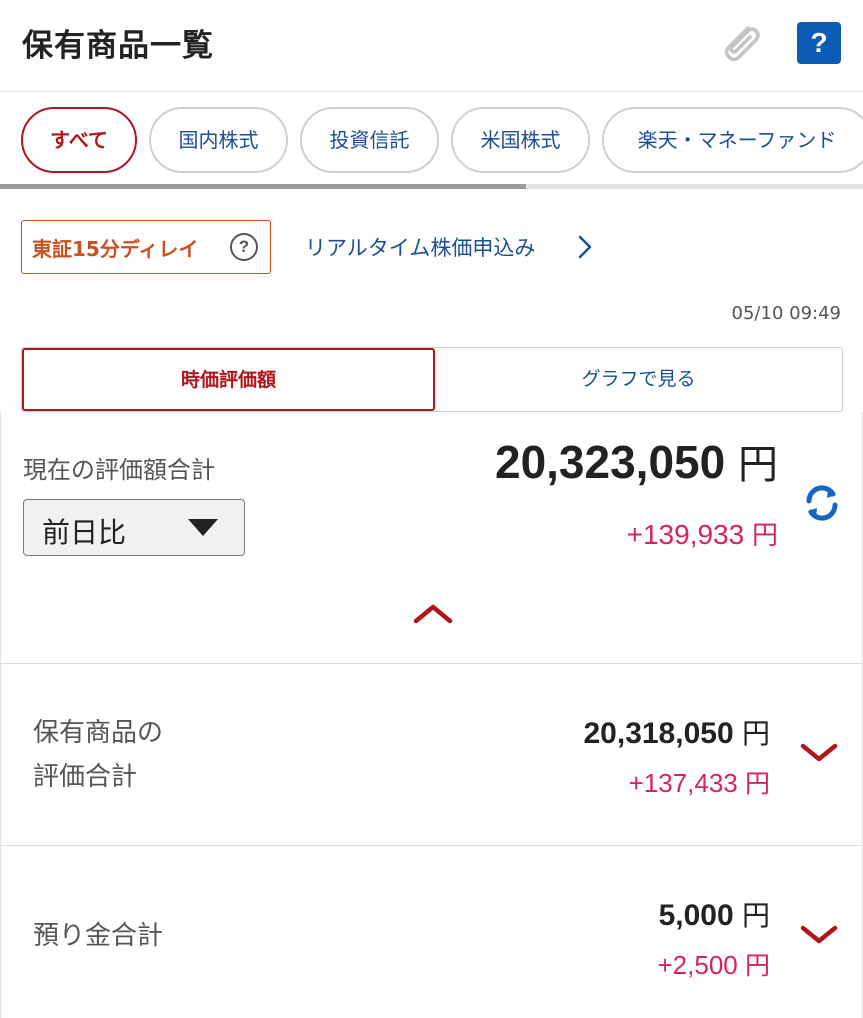 The height and width of the screenshot is (1018, 863). I want to click on market-value-tab: 時価評価額, so click(228, 379).